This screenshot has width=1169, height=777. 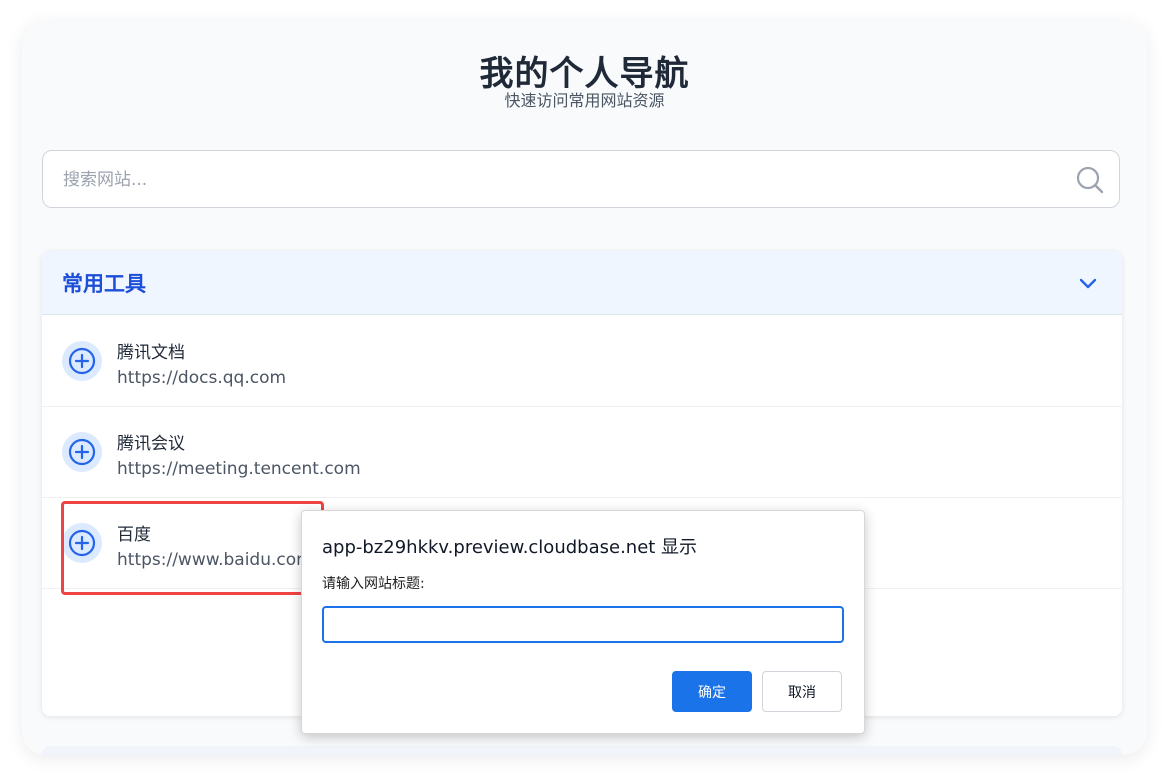 I want to click on site-item: 腾讯文档 https://docs.qq.com, so click(x=582, y=361).